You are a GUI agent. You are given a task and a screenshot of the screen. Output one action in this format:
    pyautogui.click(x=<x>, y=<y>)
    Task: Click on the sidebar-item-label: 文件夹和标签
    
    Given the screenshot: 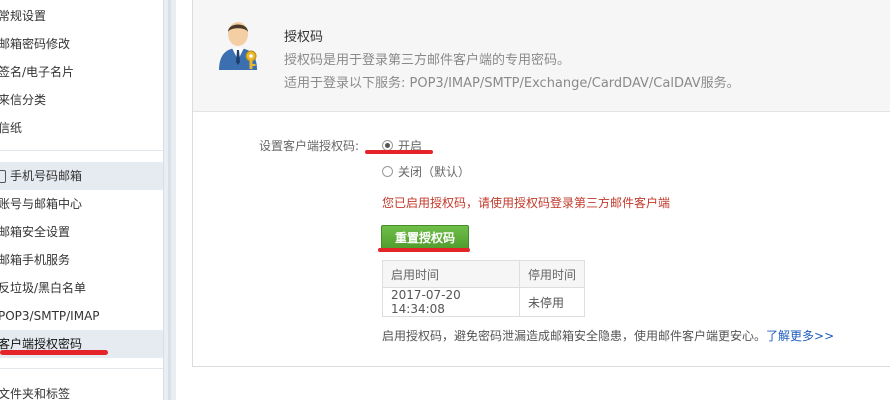 What is the action you would take?
    pyautogui.click(x=35, y=394)
    